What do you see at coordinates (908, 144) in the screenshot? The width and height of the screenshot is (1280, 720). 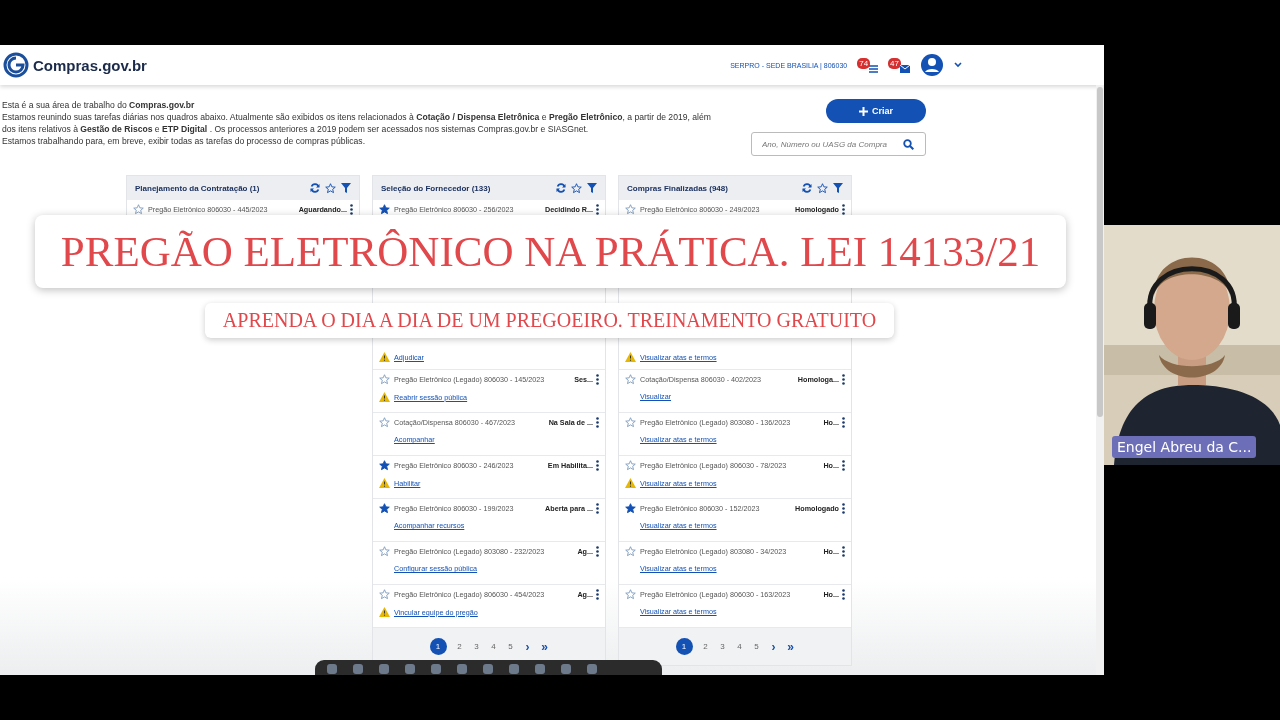 I see `search-icon` at bounding box center [908, 144].